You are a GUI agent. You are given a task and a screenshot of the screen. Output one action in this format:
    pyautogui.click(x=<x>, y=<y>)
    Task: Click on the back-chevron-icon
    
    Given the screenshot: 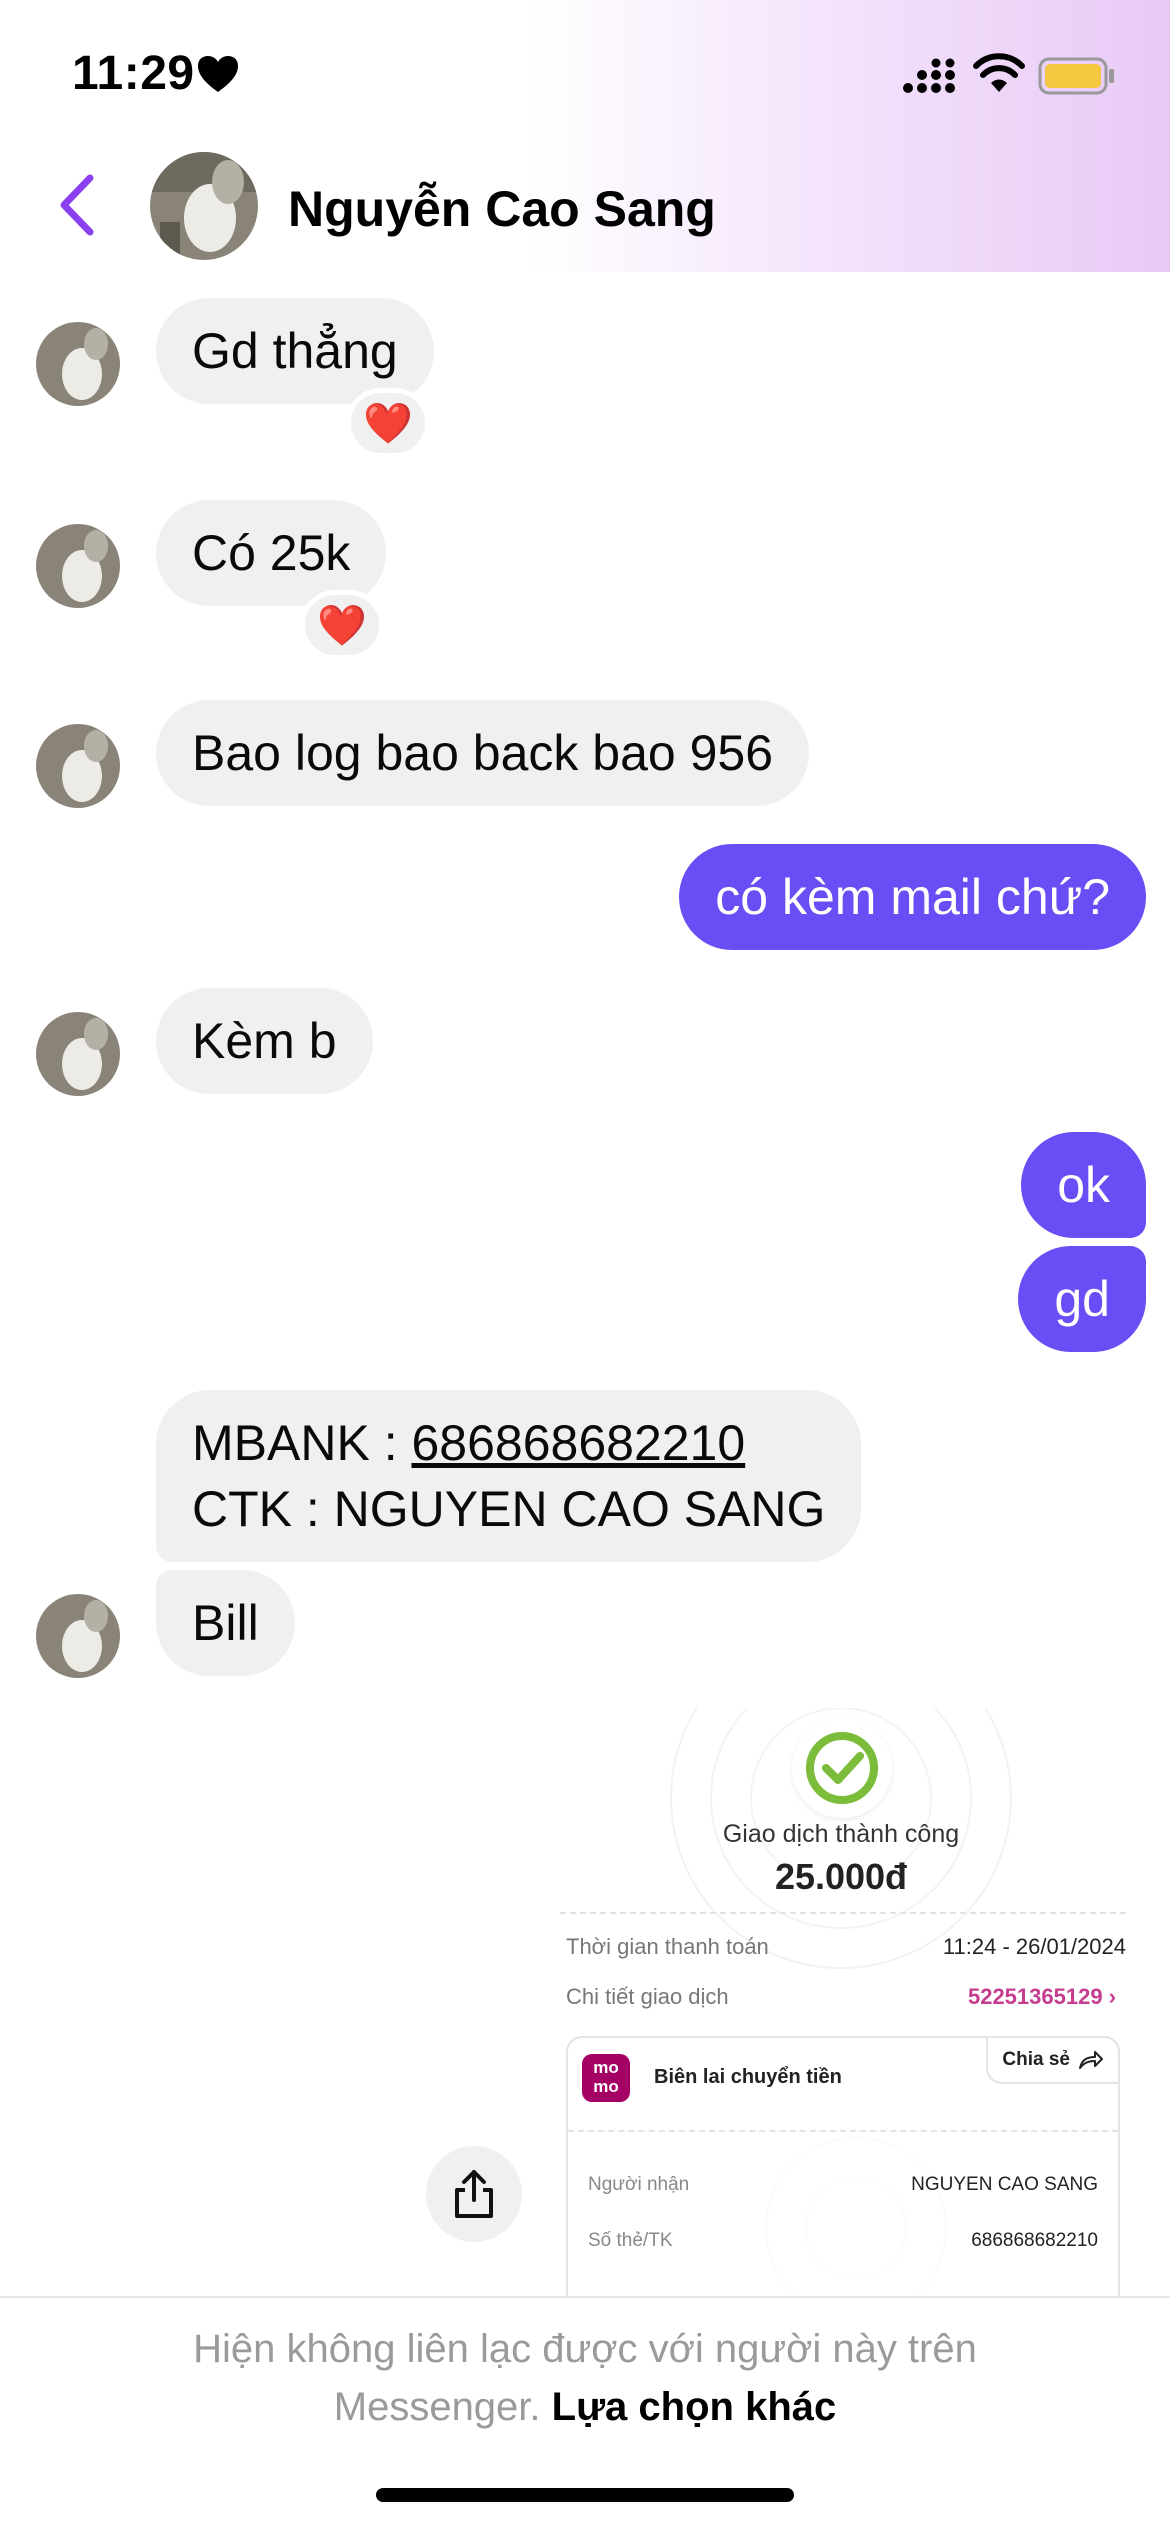 What is the action you would take?
    pyautogui.click(x=77, y=205)
    